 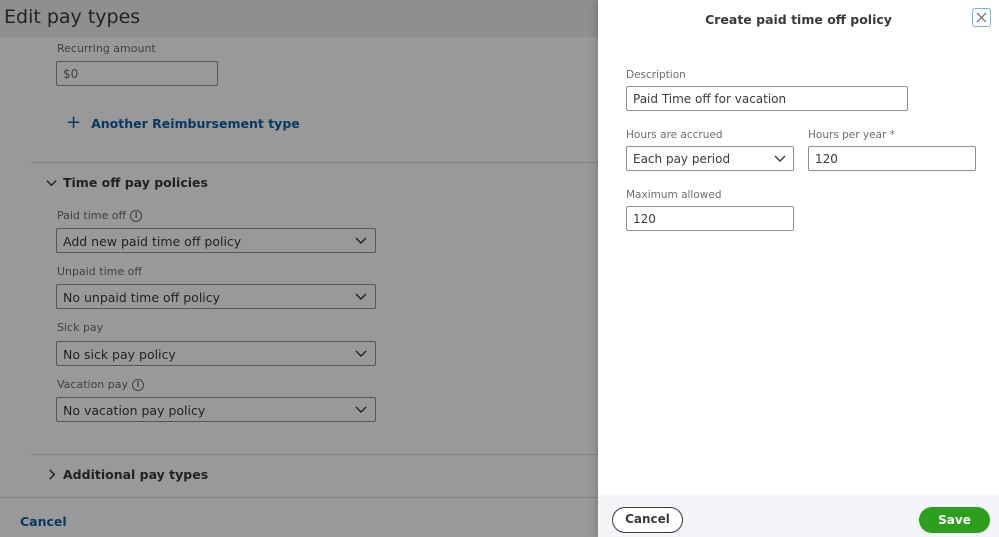 What do you see at coordinates (710, 218) in the screenshot?
I see `maximum-allowed-input: 120` at bounding box center [710, 218].